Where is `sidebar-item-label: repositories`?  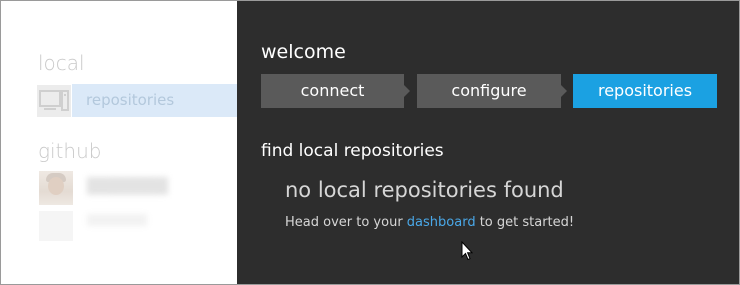
sidebar-item-label: repositories is located at coordinates (130, 100).